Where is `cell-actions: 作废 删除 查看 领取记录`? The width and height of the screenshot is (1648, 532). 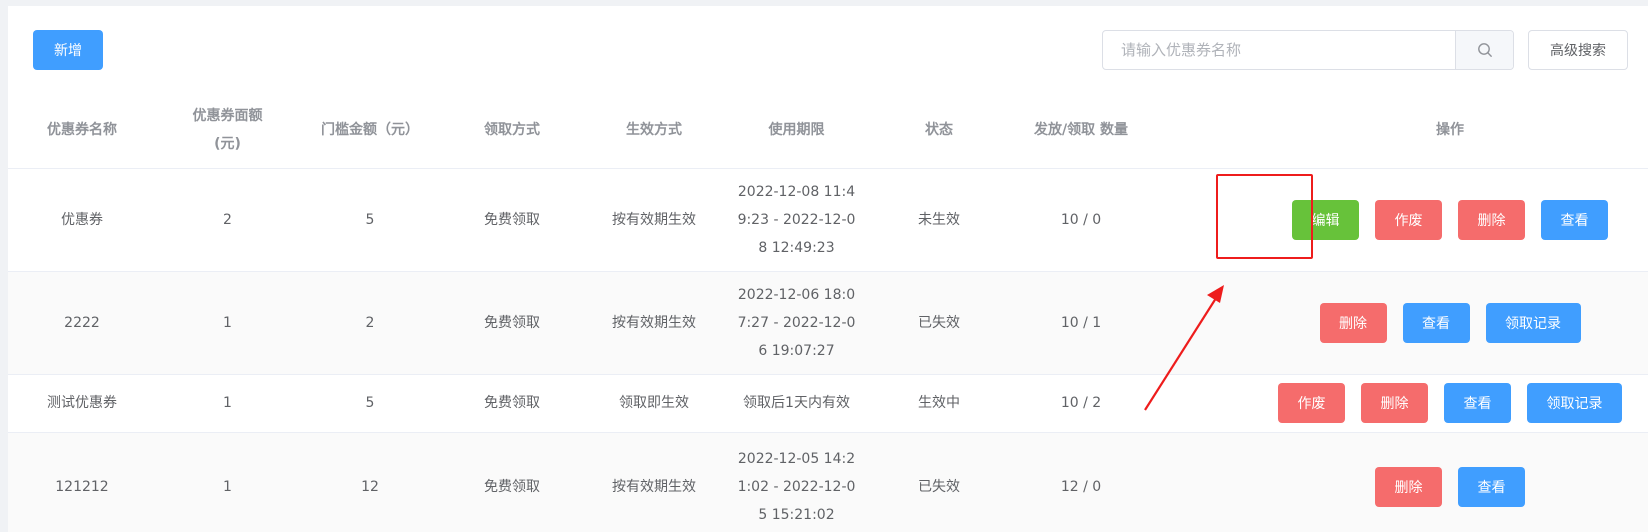
cell-actions: 作废 删除 查看 领取记录 is located at coordinates (1400, 403).